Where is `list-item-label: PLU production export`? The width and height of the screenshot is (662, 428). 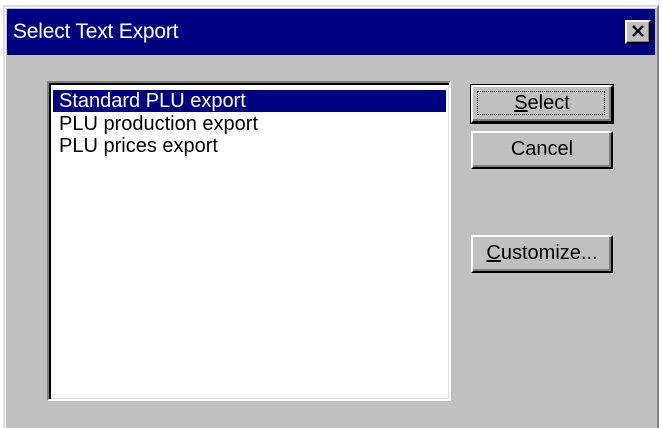
list-item-label: PLU production export is located at coordinates (159, 124).